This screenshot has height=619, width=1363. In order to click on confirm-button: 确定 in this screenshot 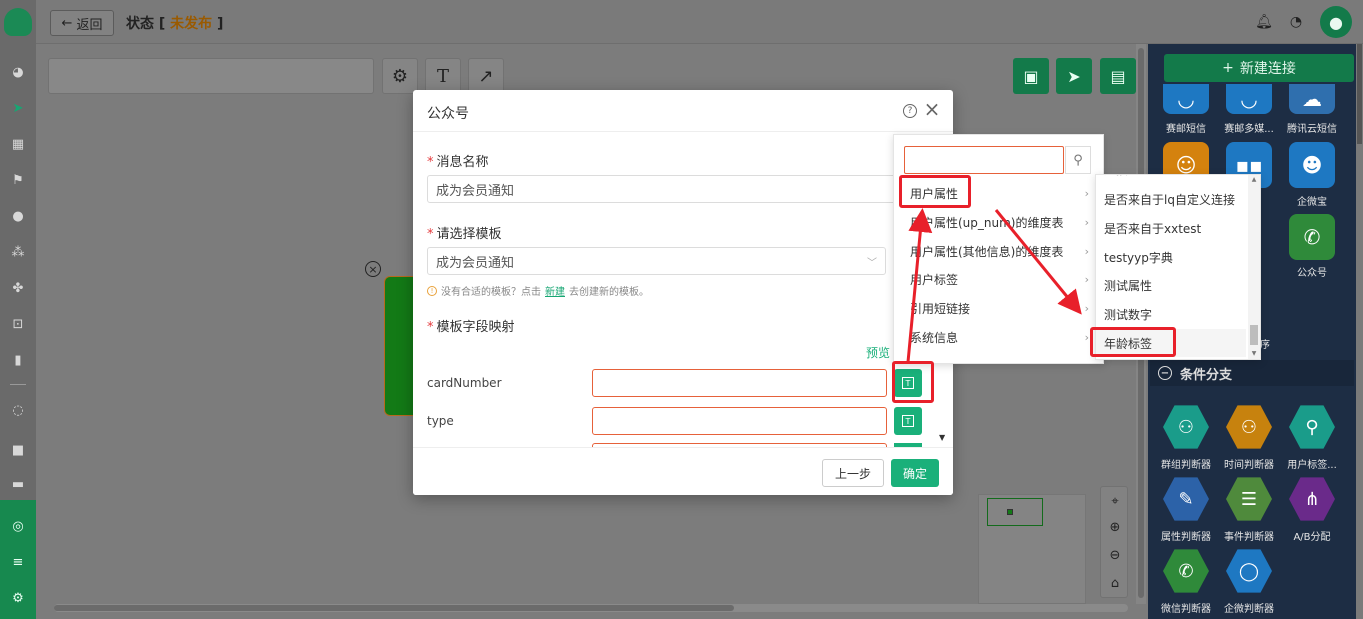, I will do `click(915, 473)`.